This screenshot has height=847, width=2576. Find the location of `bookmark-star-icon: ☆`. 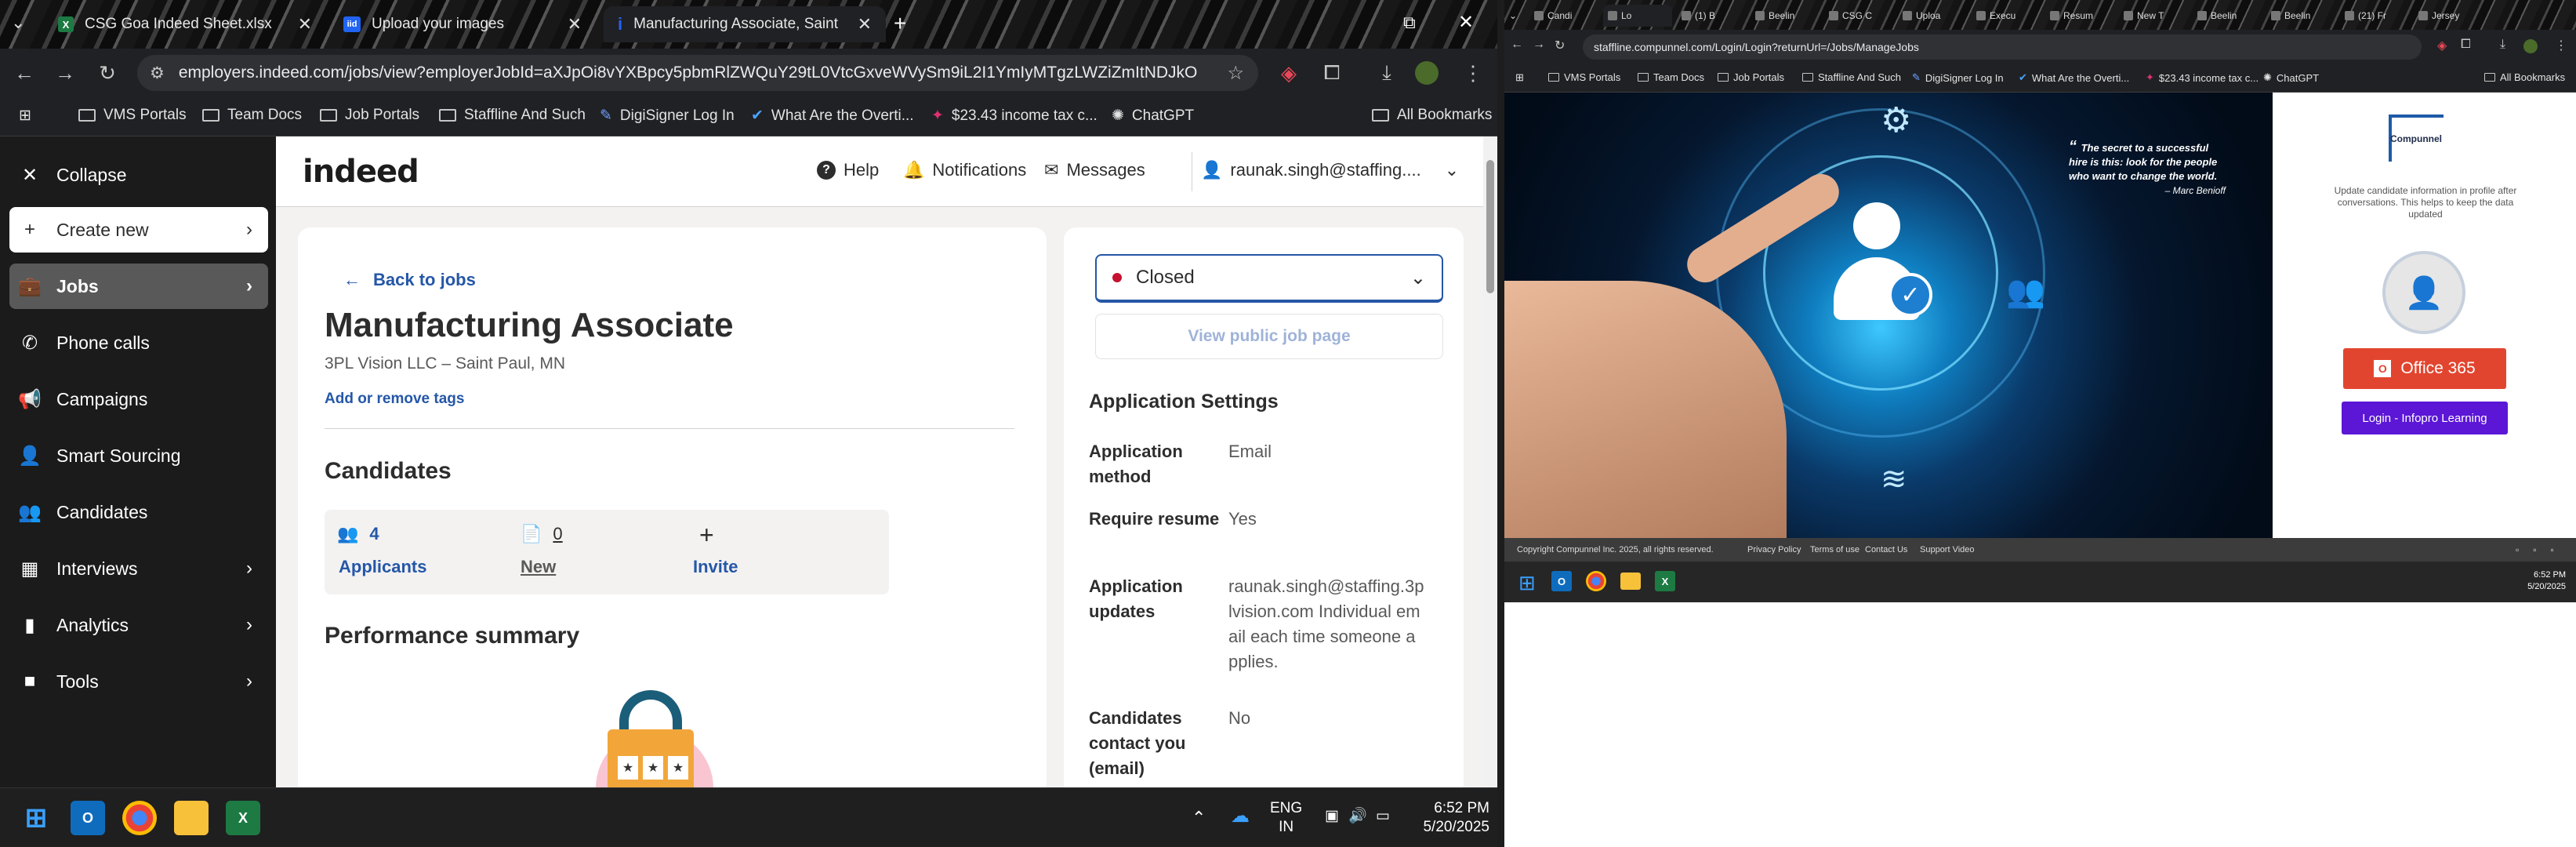

bookmark-star-icon: ☆ is located at coordinates (1235, 73).